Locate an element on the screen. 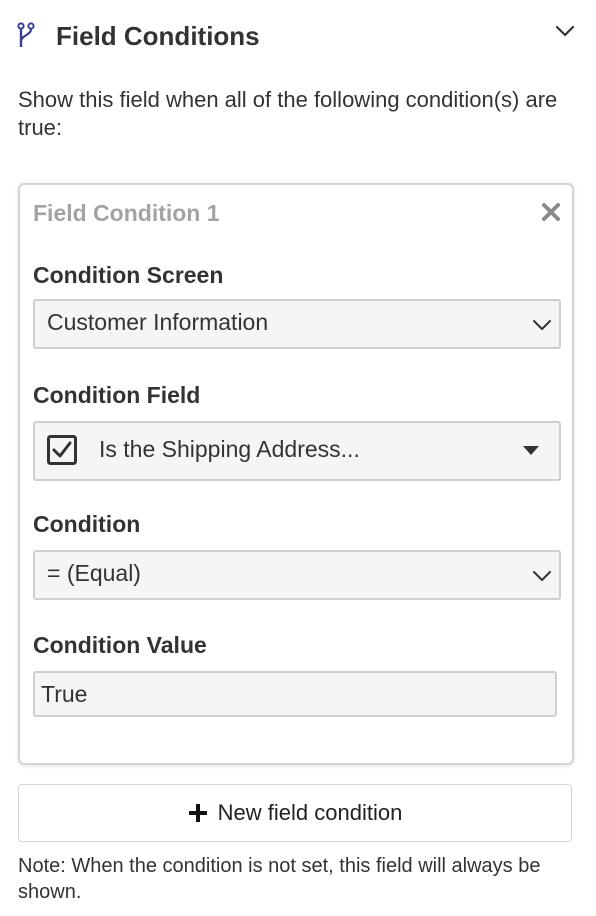 This screenshot has width=596, height=916. plus-icon is located at coordinates (197, 813).